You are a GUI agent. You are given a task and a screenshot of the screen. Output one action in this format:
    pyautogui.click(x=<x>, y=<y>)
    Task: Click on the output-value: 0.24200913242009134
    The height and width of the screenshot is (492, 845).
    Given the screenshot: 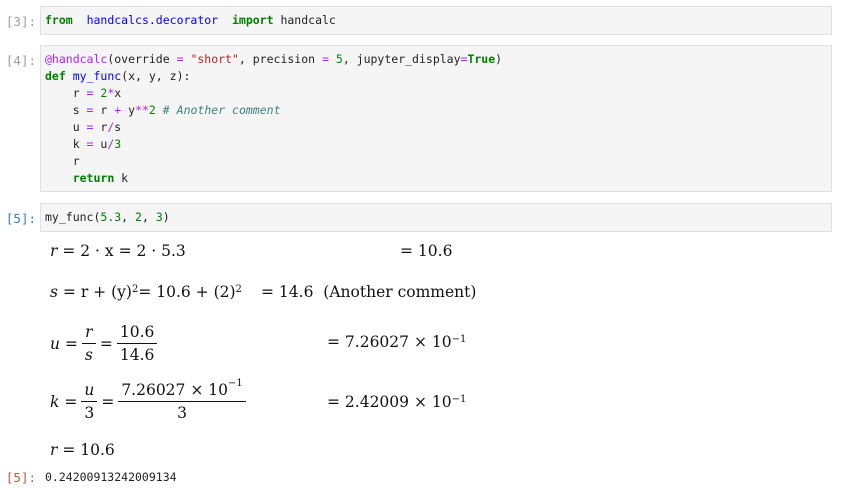 What is the action you would take?
    pyautogui.click(x=111, y=477)
    